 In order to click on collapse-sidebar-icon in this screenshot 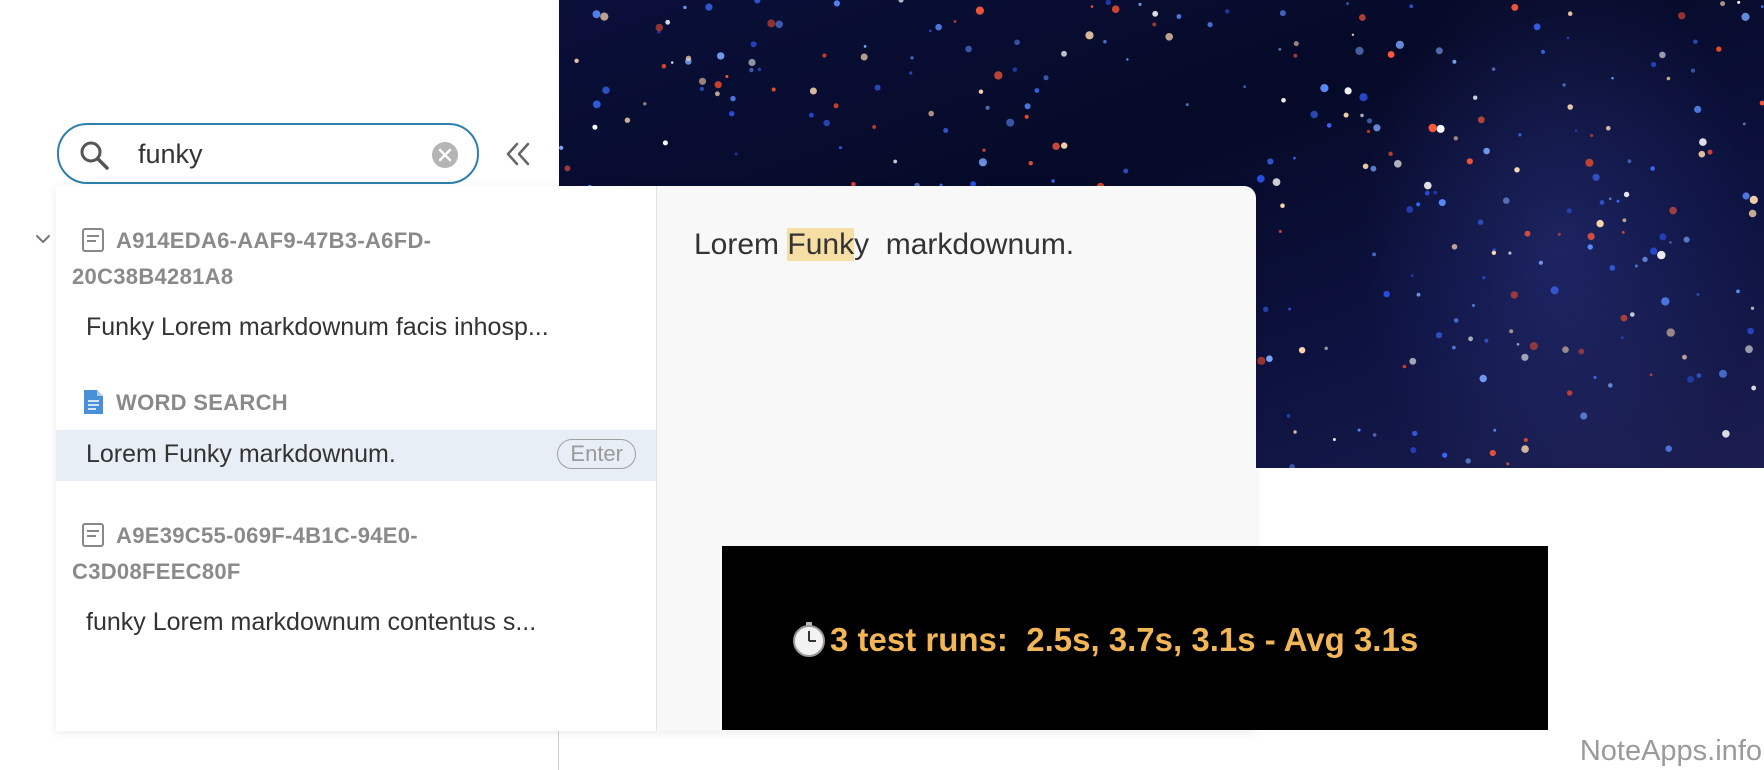, I will do `click(518, 154)`.